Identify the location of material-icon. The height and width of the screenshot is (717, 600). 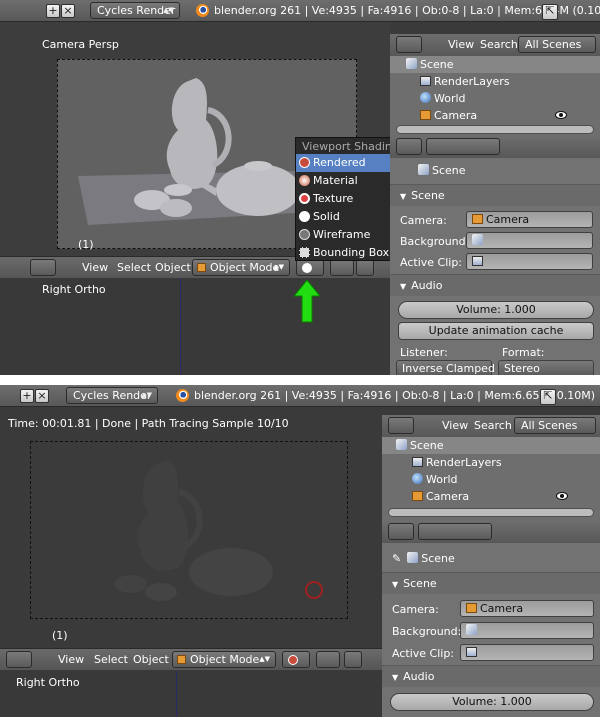
(304, 180).